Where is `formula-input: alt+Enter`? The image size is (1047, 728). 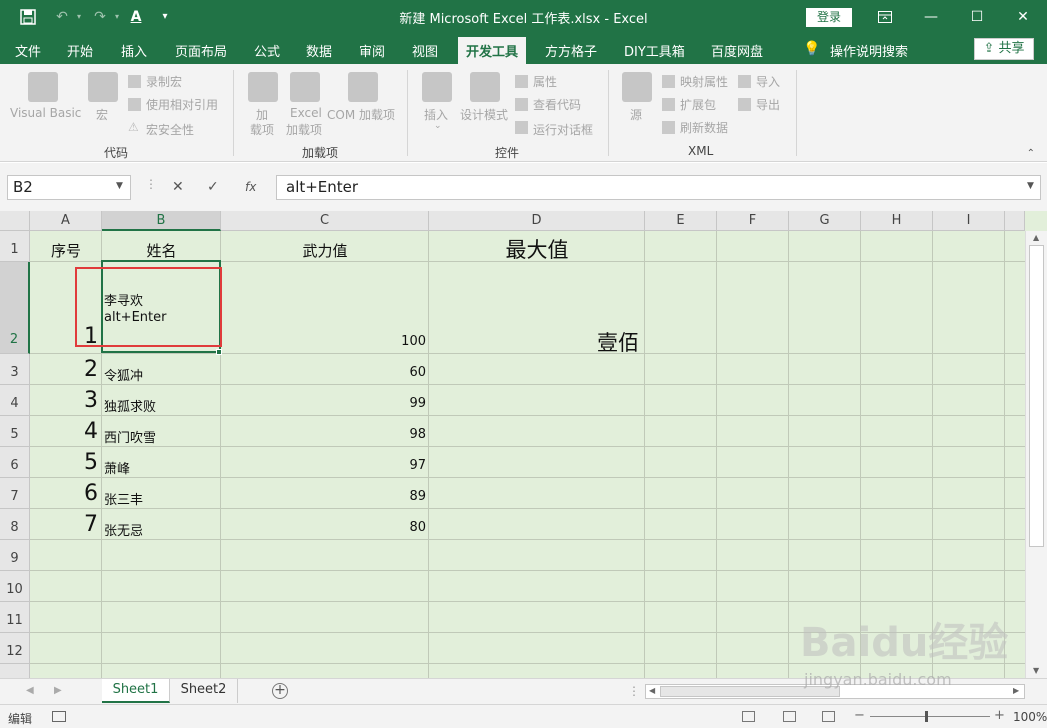 formula-input: alt+Enter is located at coordinates (658, 187).